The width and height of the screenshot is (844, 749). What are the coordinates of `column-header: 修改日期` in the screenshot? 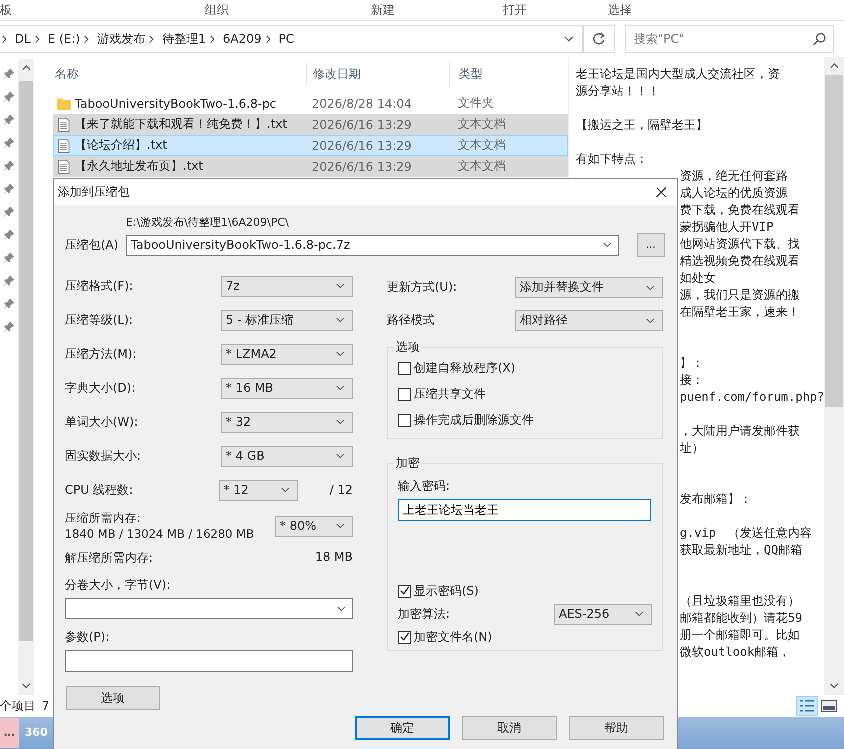 It's located at (378, 74).